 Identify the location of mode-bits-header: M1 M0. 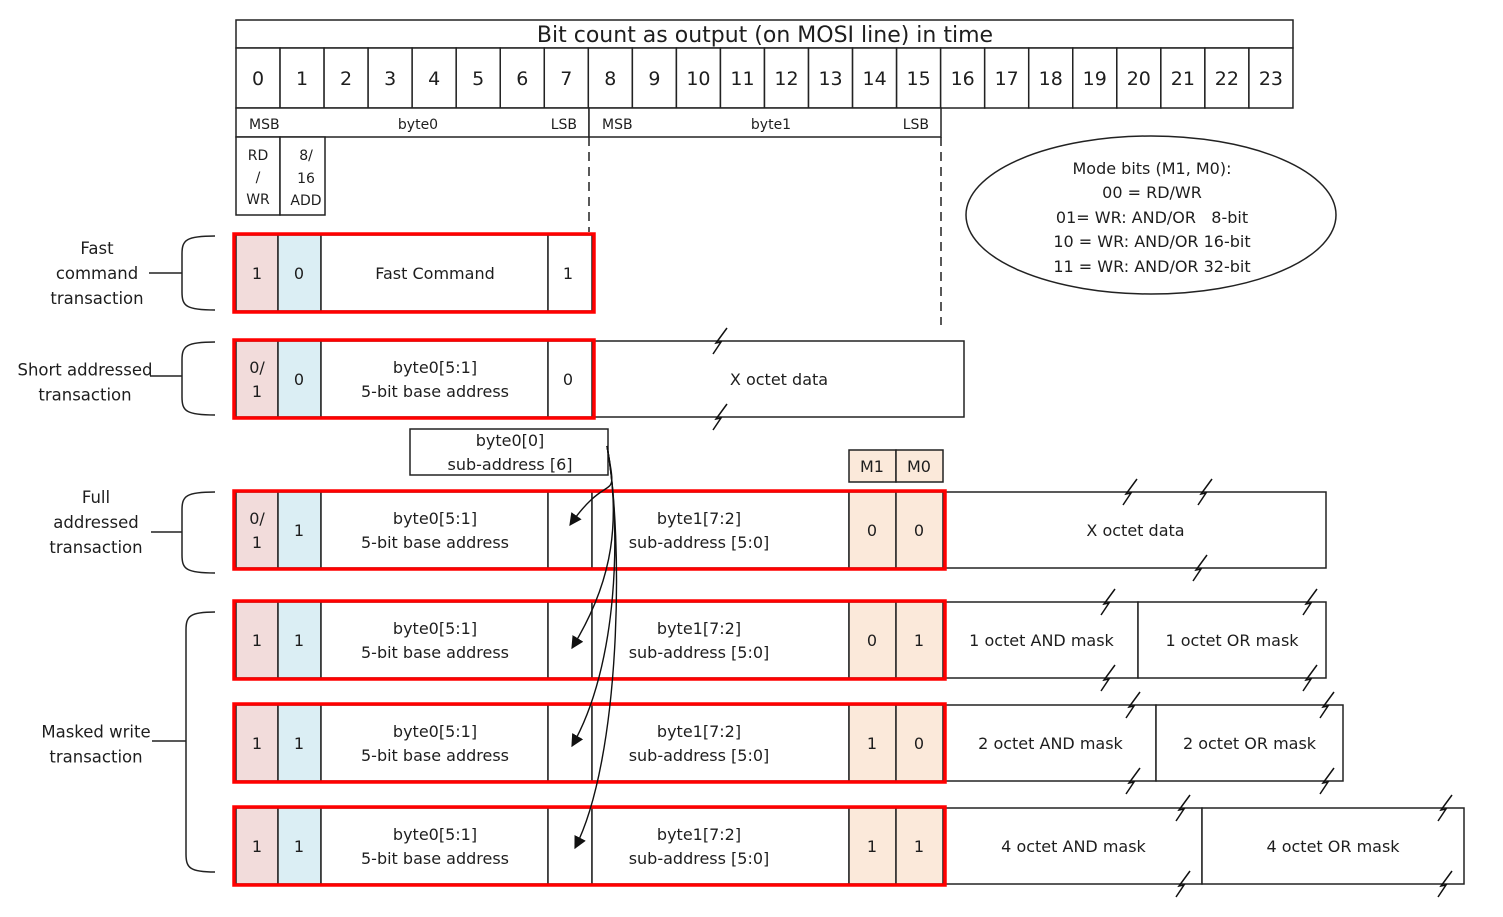
(896, 466).